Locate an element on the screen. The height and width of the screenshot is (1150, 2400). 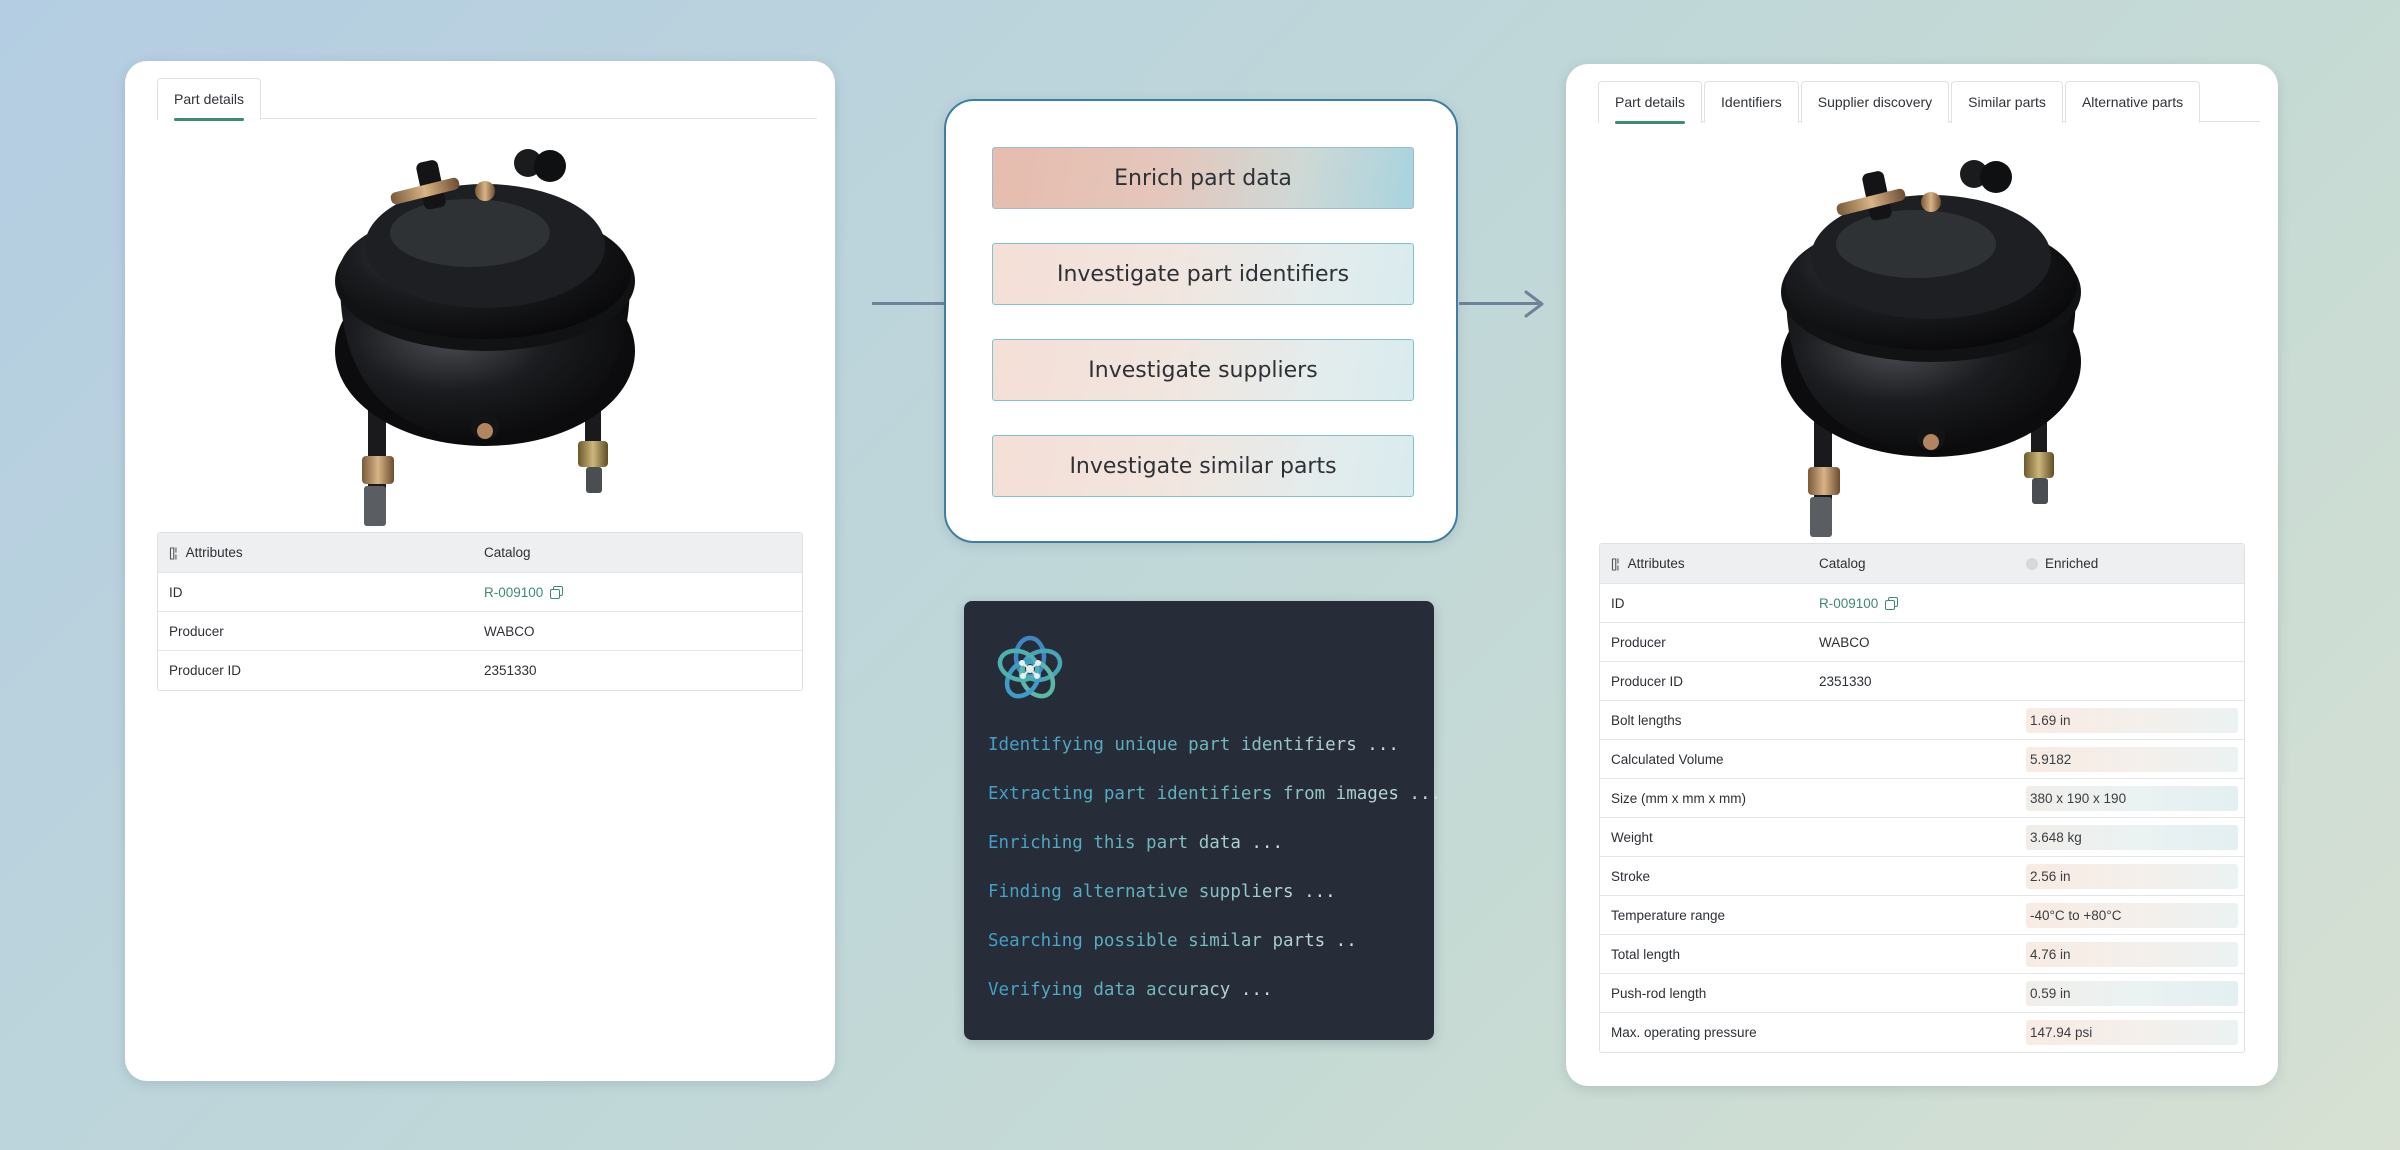
table-row: Push-rod length 0.59 in is located at coordinates (1922, 993).